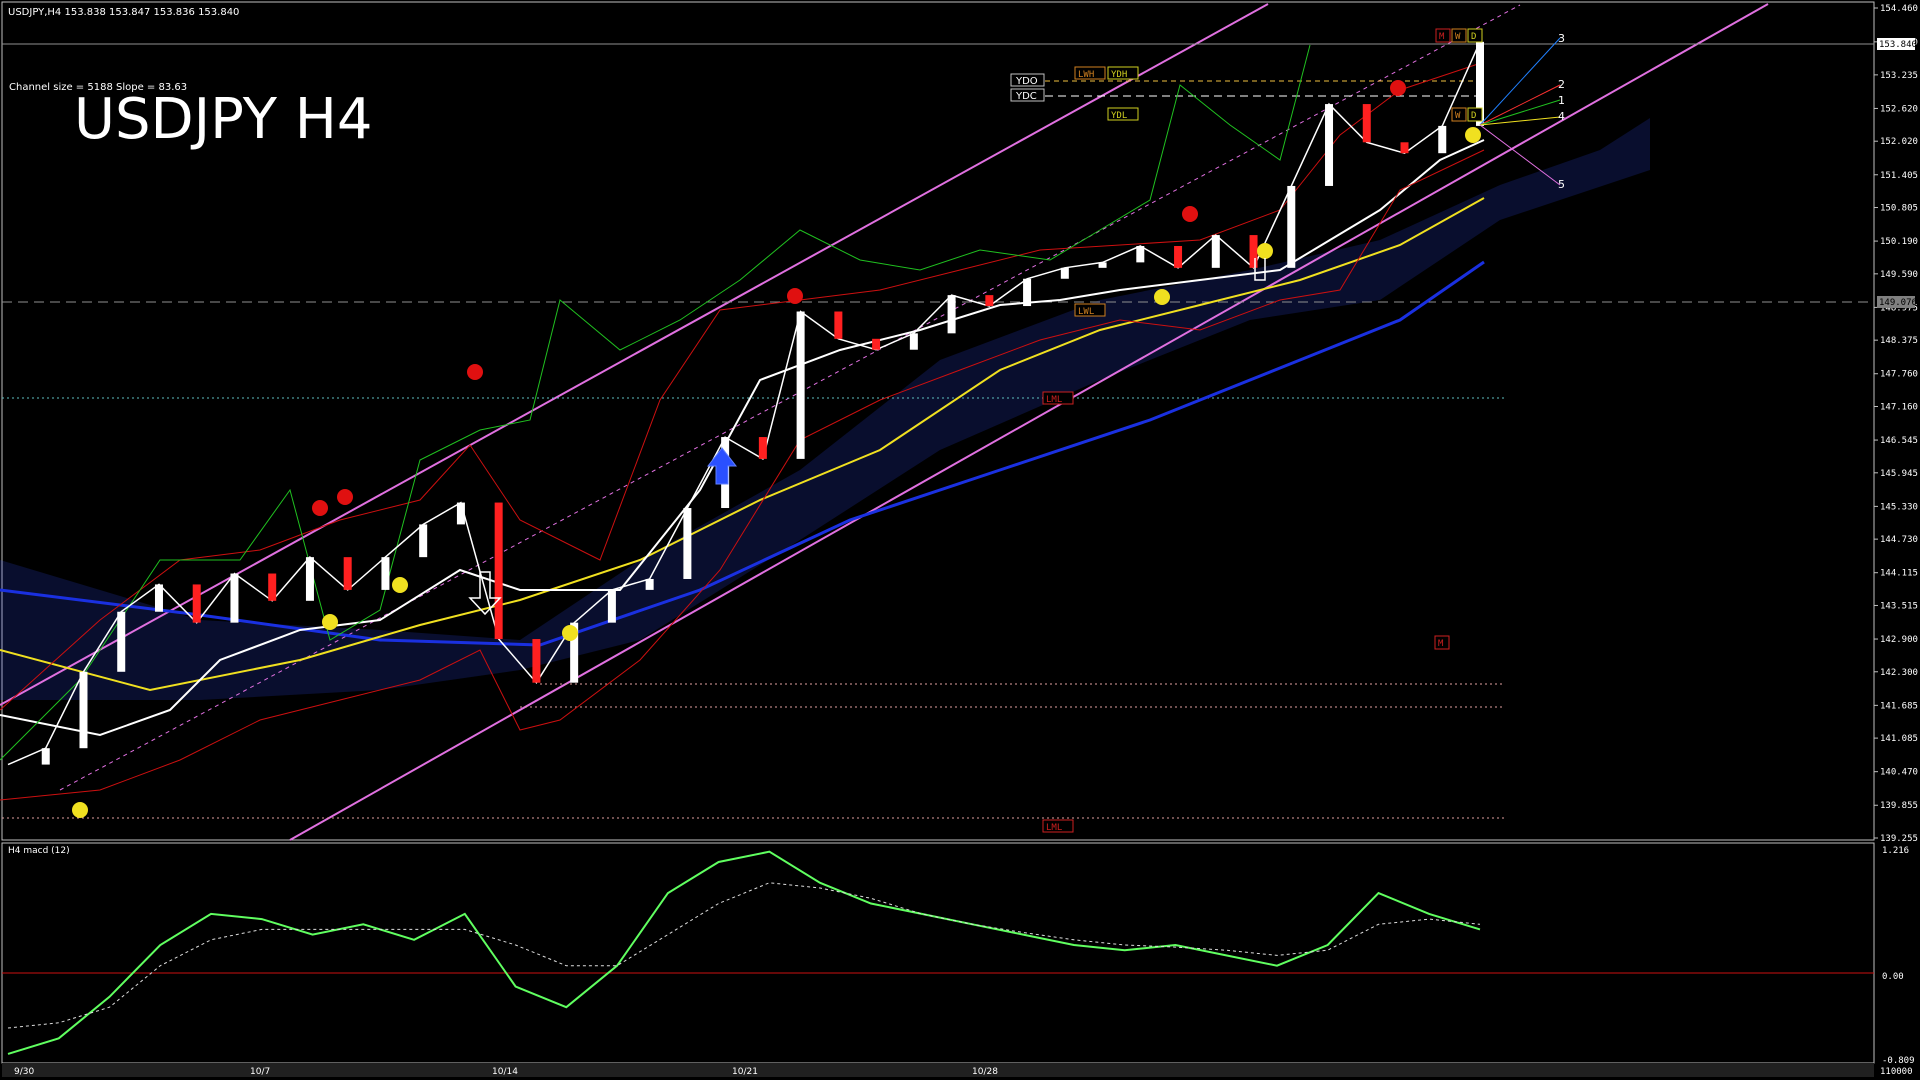 This screenshot has width=1920, height=1080. What do you see at coordinates (1897, 961) in the screenshot?
I see `macd-axis: 1.216 0.00 -0.809110000` at bounding box center [1897, 961].